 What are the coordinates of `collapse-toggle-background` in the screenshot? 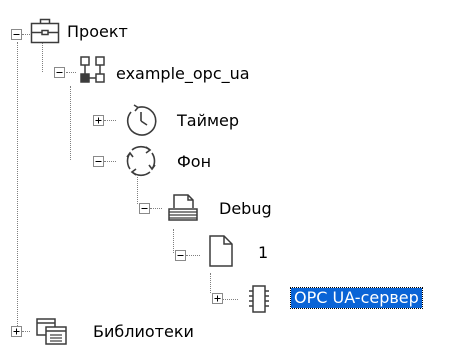 It's located at (98, 161).